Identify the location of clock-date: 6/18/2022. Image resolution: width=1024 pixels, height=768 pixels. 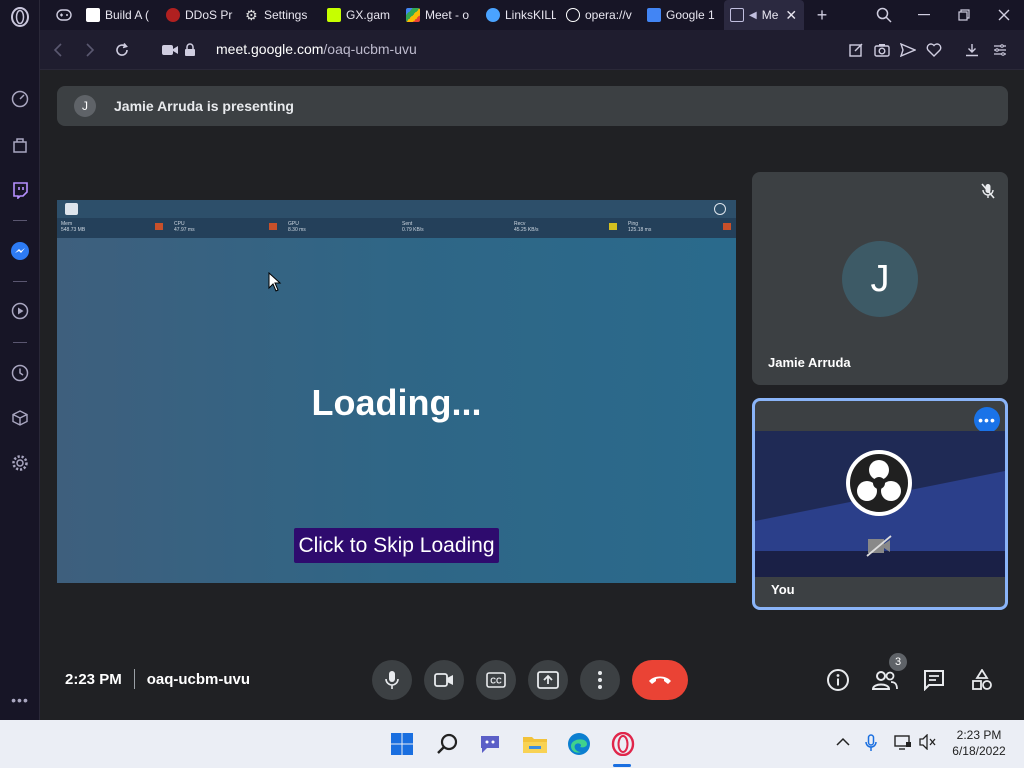
(979, 751).